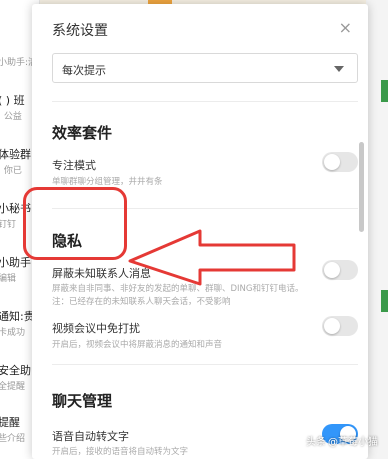 This screenshot has height=459, width=388. What do you see at coordinates (13, 333) in the screenshot?
I see `list-item-subtitle: 卡成功` at bounding box center [13, 333].